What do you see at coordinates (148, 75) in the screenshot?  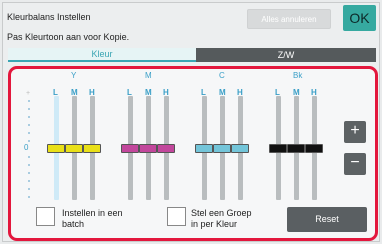 I see `group-label: M` at bounding box center [148, 75].